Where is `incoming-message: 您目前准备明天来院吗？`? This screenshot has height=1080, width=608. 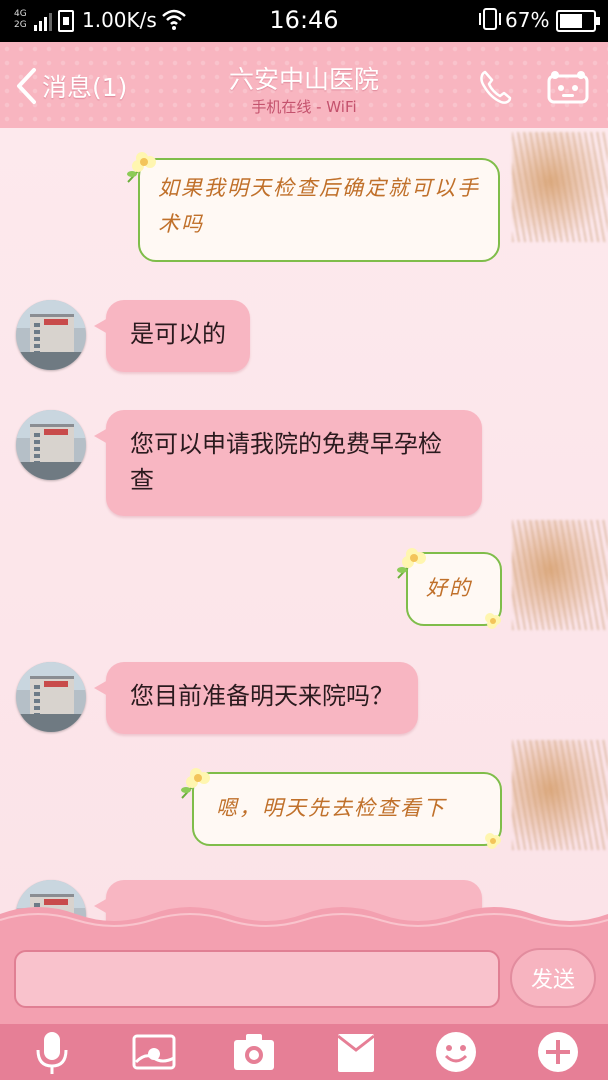
incoming-message: 您目前准备明天来院吗？ is located at coordinates (256, 698).